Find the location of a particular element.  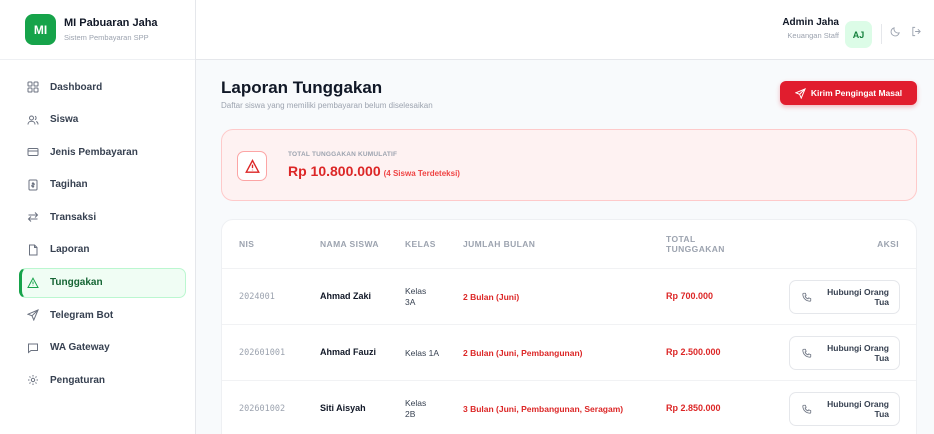

logout-icon is located at coordinates (916, 33).